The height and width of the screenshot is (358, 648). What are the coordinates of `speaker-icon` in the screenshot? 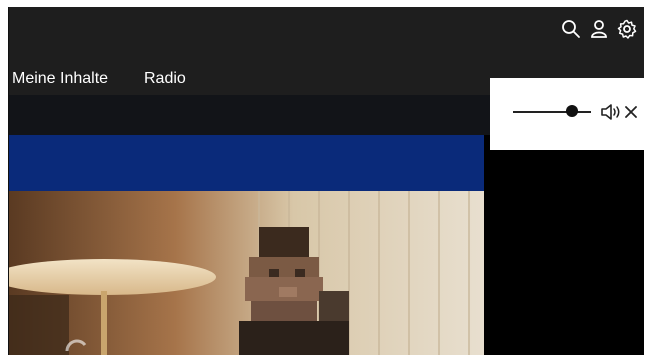 It's located at (611, 112).